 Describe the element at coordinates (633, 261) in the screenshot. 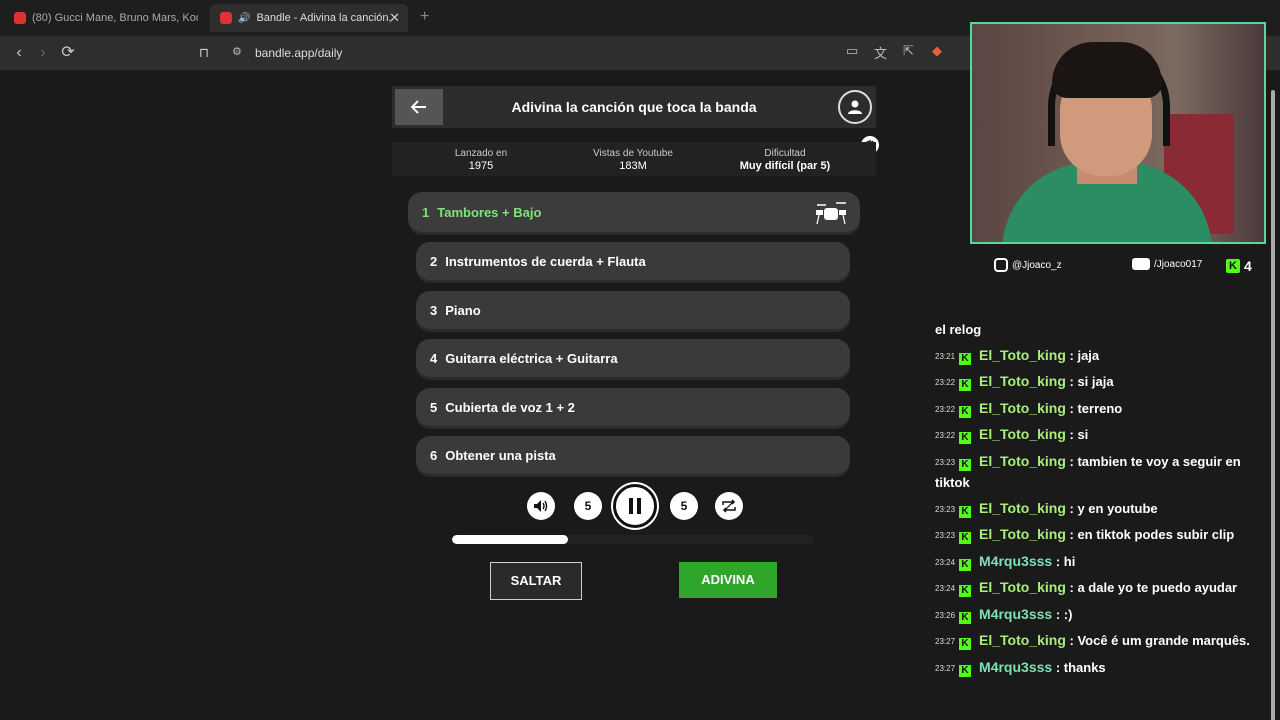

I see `clue-2: 2 Instrumentos de cuerda + Flauta` at that location.